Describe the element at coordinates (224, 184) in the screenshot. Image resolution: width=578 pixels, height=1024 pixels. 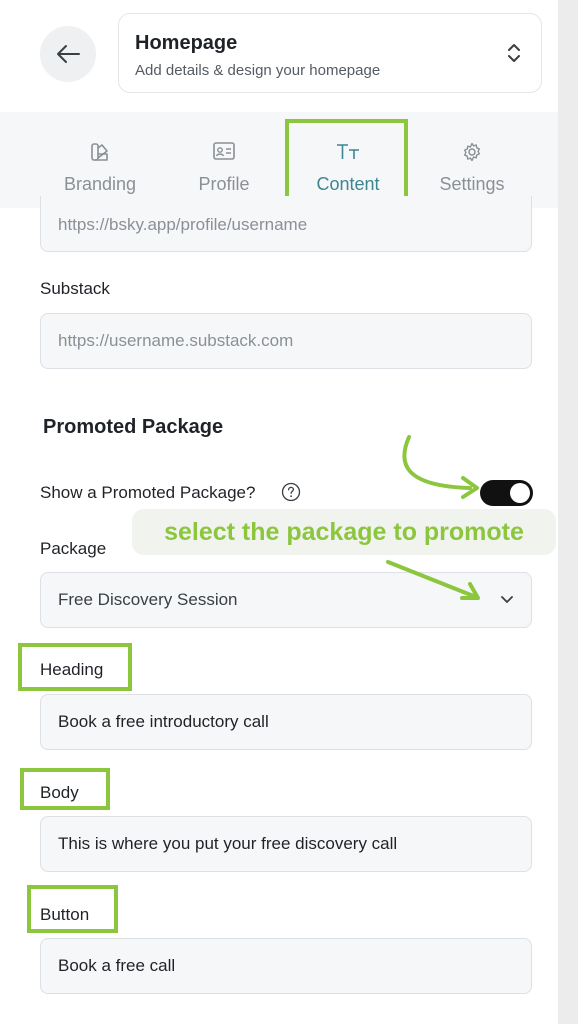
I see `tab-label: Profile` at that location.